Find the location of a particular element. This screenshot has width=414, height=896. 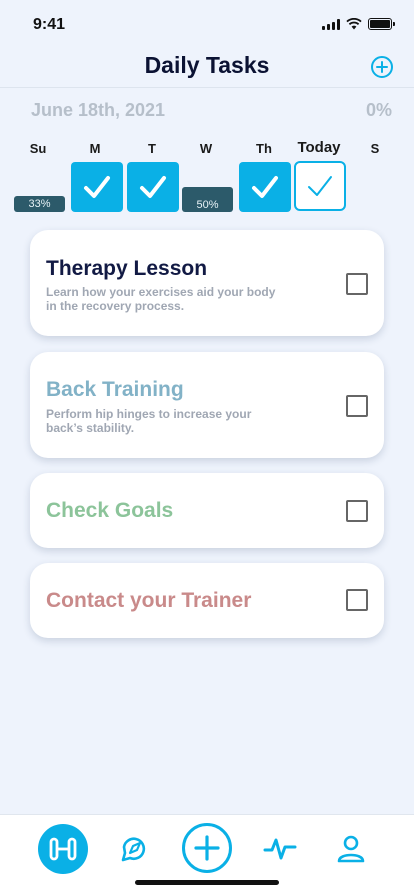

task-title: Back Training is located at coordinates (115, 389).